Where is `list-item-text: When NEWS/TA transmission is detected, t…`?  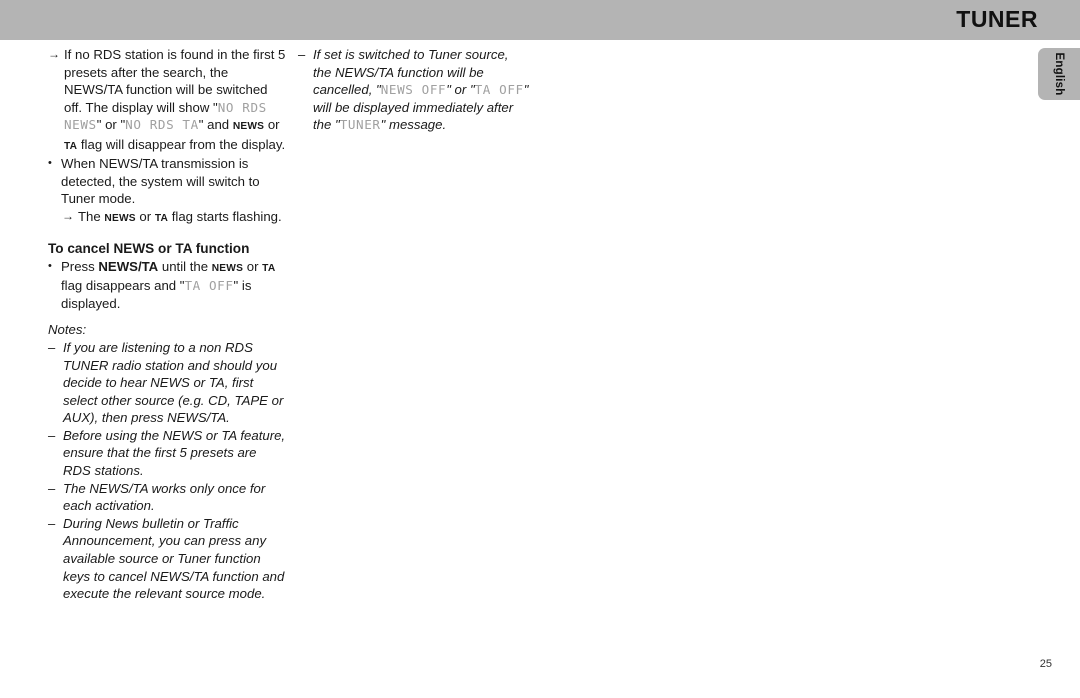 list-item-text: When NEWS/TA transmission is detected, t… is located at coordinates (160, 181).